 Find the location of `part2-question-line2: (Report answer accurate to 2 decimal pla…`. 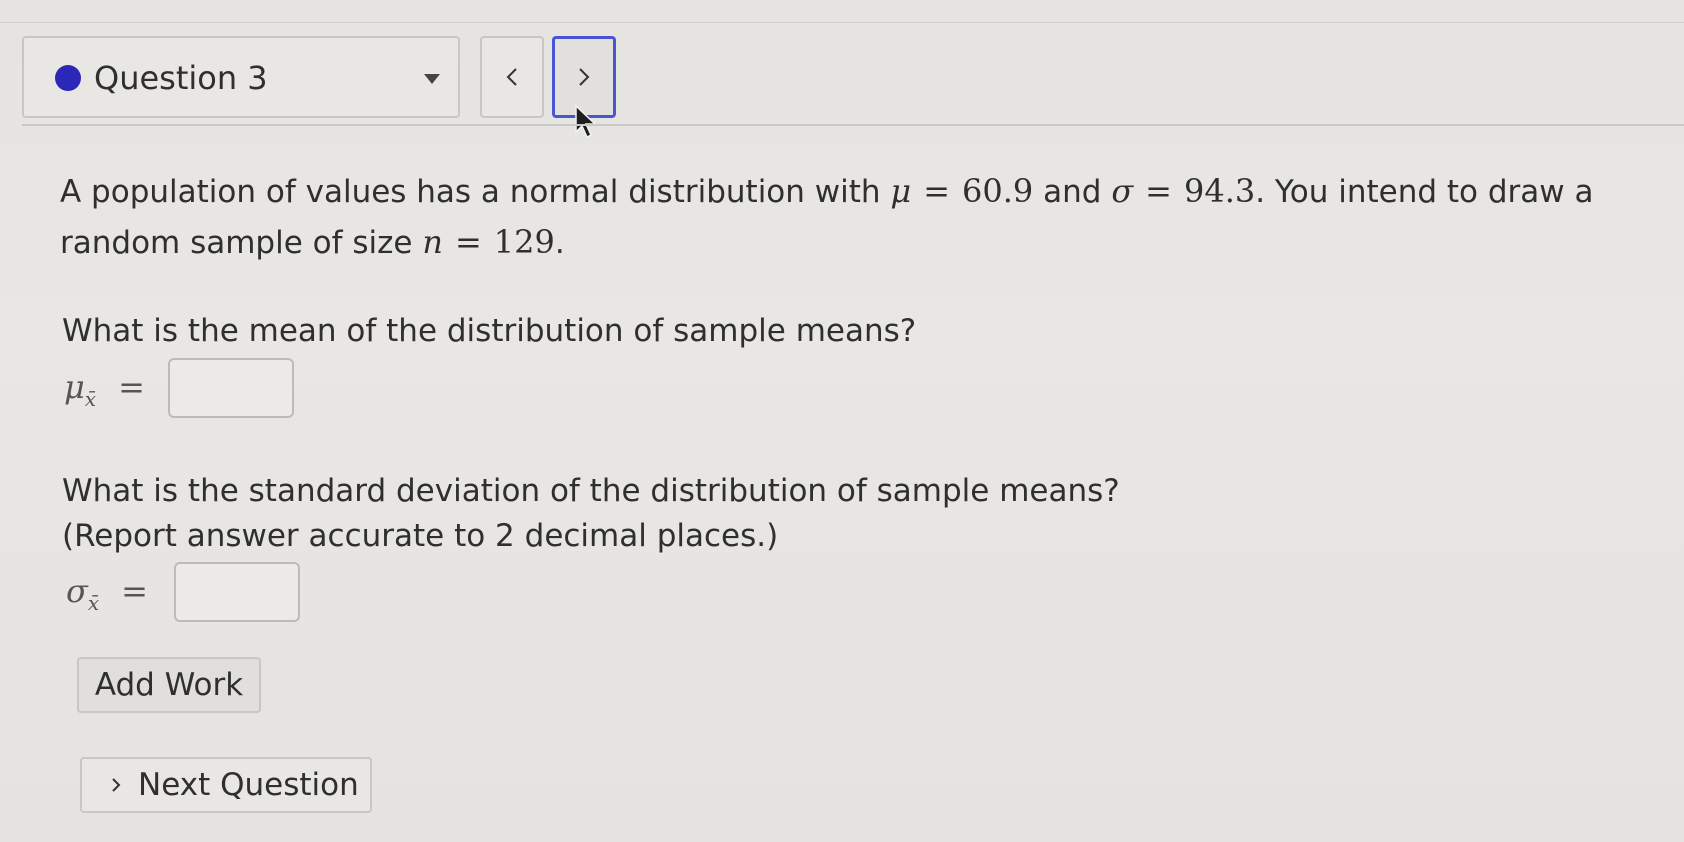

part2-question-line2: (Report answer accurate to 2 decimal pla… is located at coordinates (420, 536).